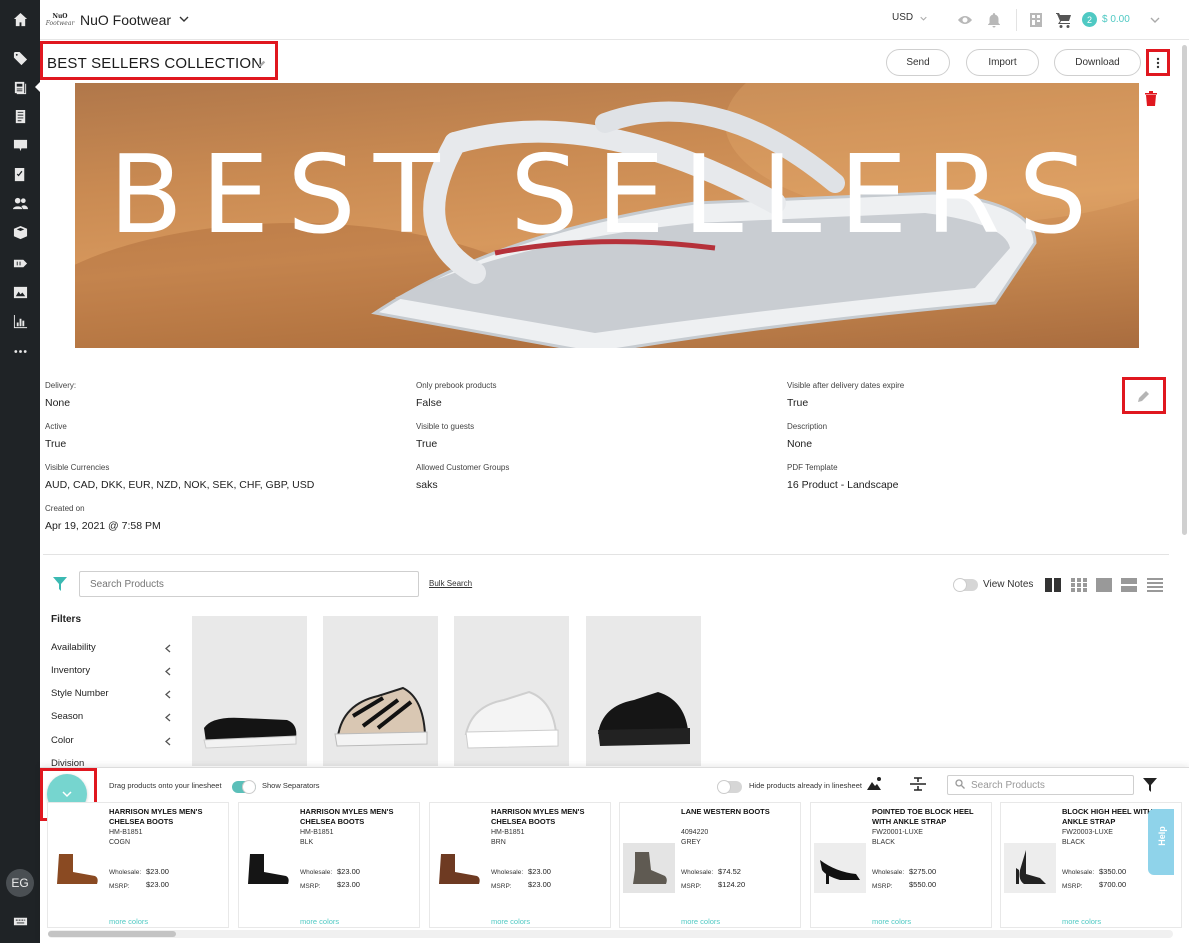 This screenshot has width=1189, height=943. Describe the element at coordinates (20, 351) in the screenshot. I see `more-icon` at that location.